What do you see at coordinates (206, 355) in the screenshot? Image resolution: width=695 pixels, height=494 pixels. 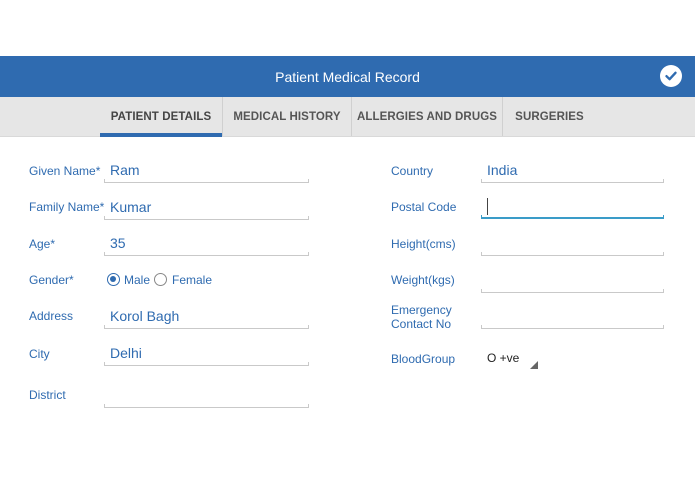 I see `city-field: Delhi` at bounding box center [206, 355].